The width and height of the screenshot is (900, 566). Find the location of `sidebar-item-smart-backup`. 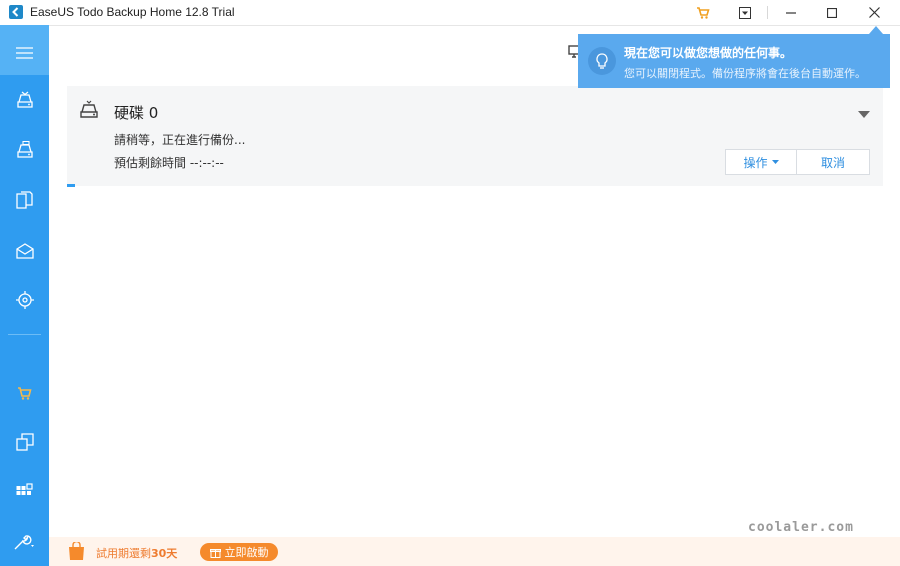

sidebar-item-smart-backup is located at coordinates (24, 300).